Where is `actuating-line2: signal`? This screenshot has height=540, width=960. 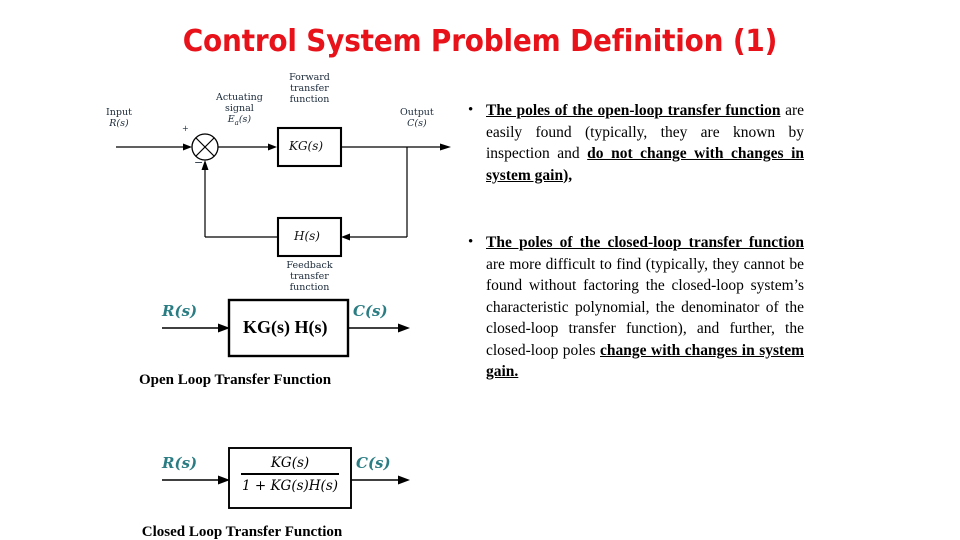
actuating-line2: signal is located at coordinates (239, 108).